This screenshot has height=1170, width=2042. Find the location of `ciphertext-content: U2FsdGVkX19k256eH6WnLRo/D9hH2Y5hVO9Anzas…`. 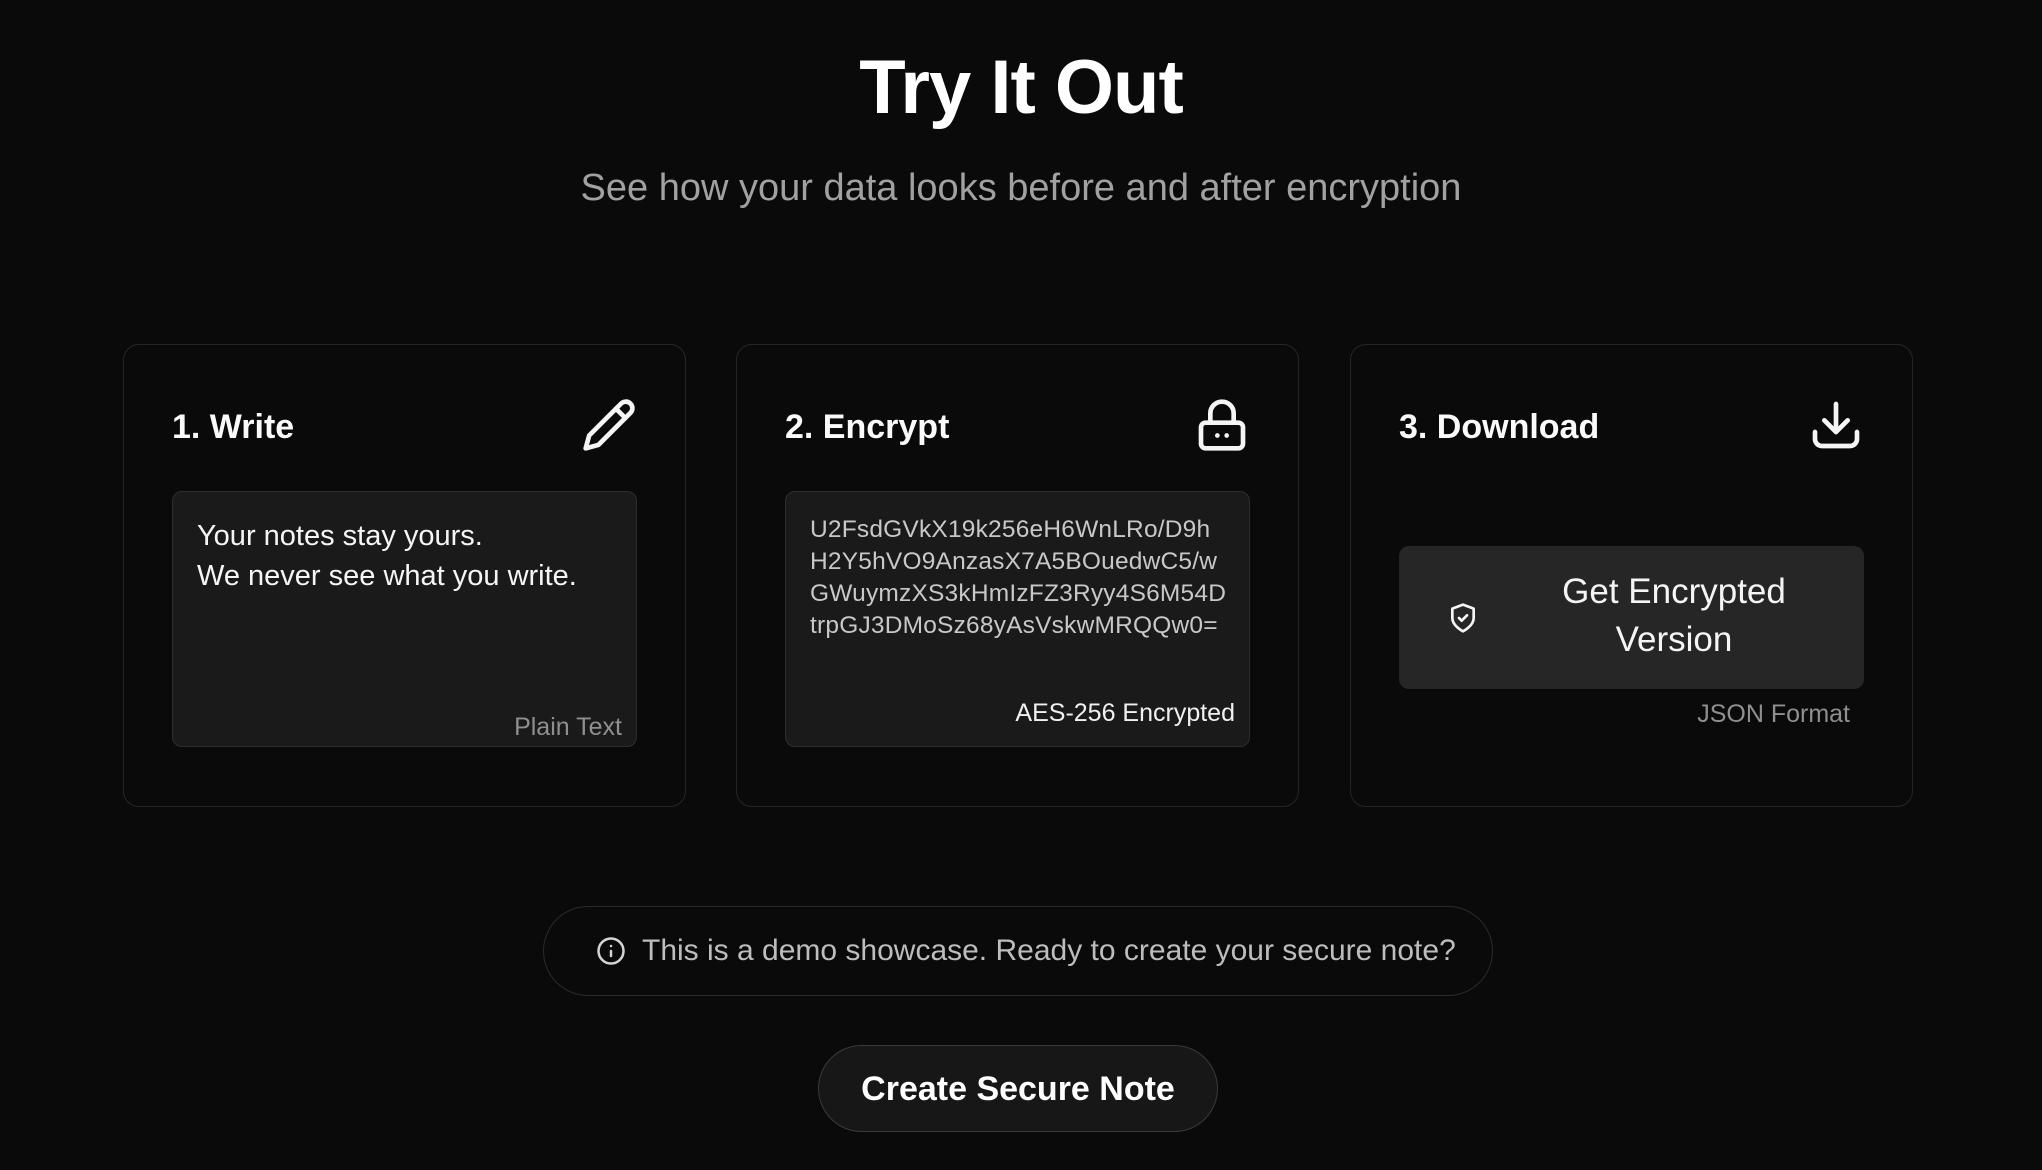

ciphertext-content: U2FsdGVkX19k256eH6WnLRo/D9hH2Y5hVO9Anzas… is located at coordinates (1018, 577).